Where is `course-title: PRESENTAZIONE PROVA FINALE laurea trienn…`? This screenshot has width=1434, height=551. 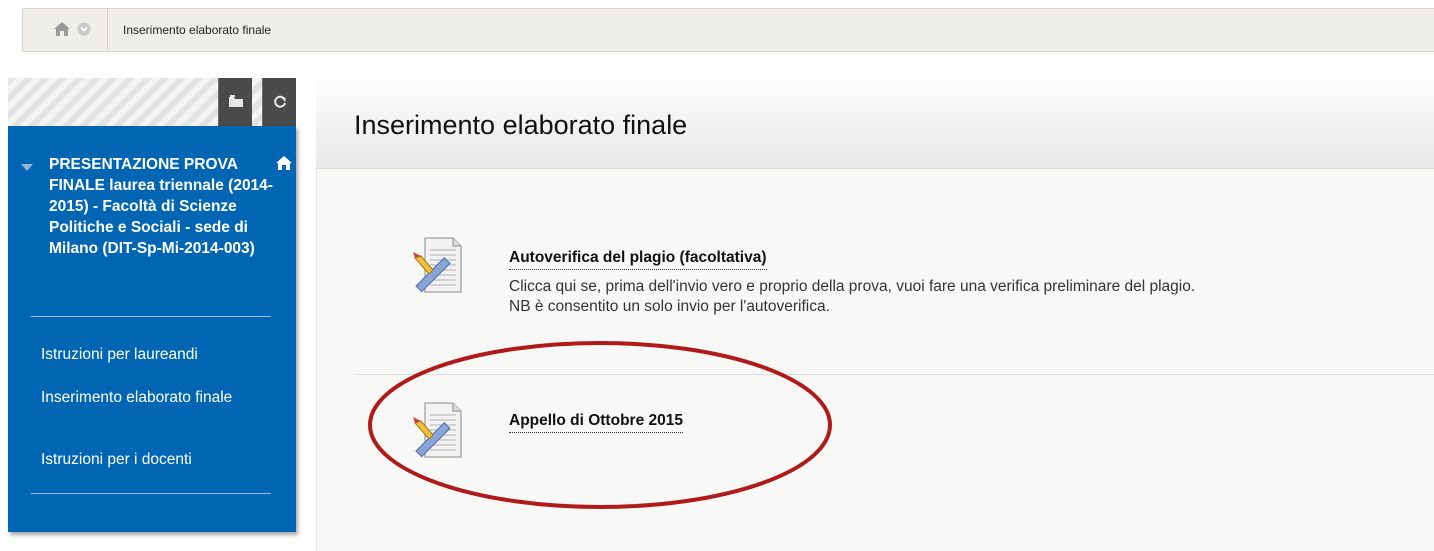
course-title: PRESENTAZIONE PROVA FINALE laurea trienn… is located at coordinates (165, 206).